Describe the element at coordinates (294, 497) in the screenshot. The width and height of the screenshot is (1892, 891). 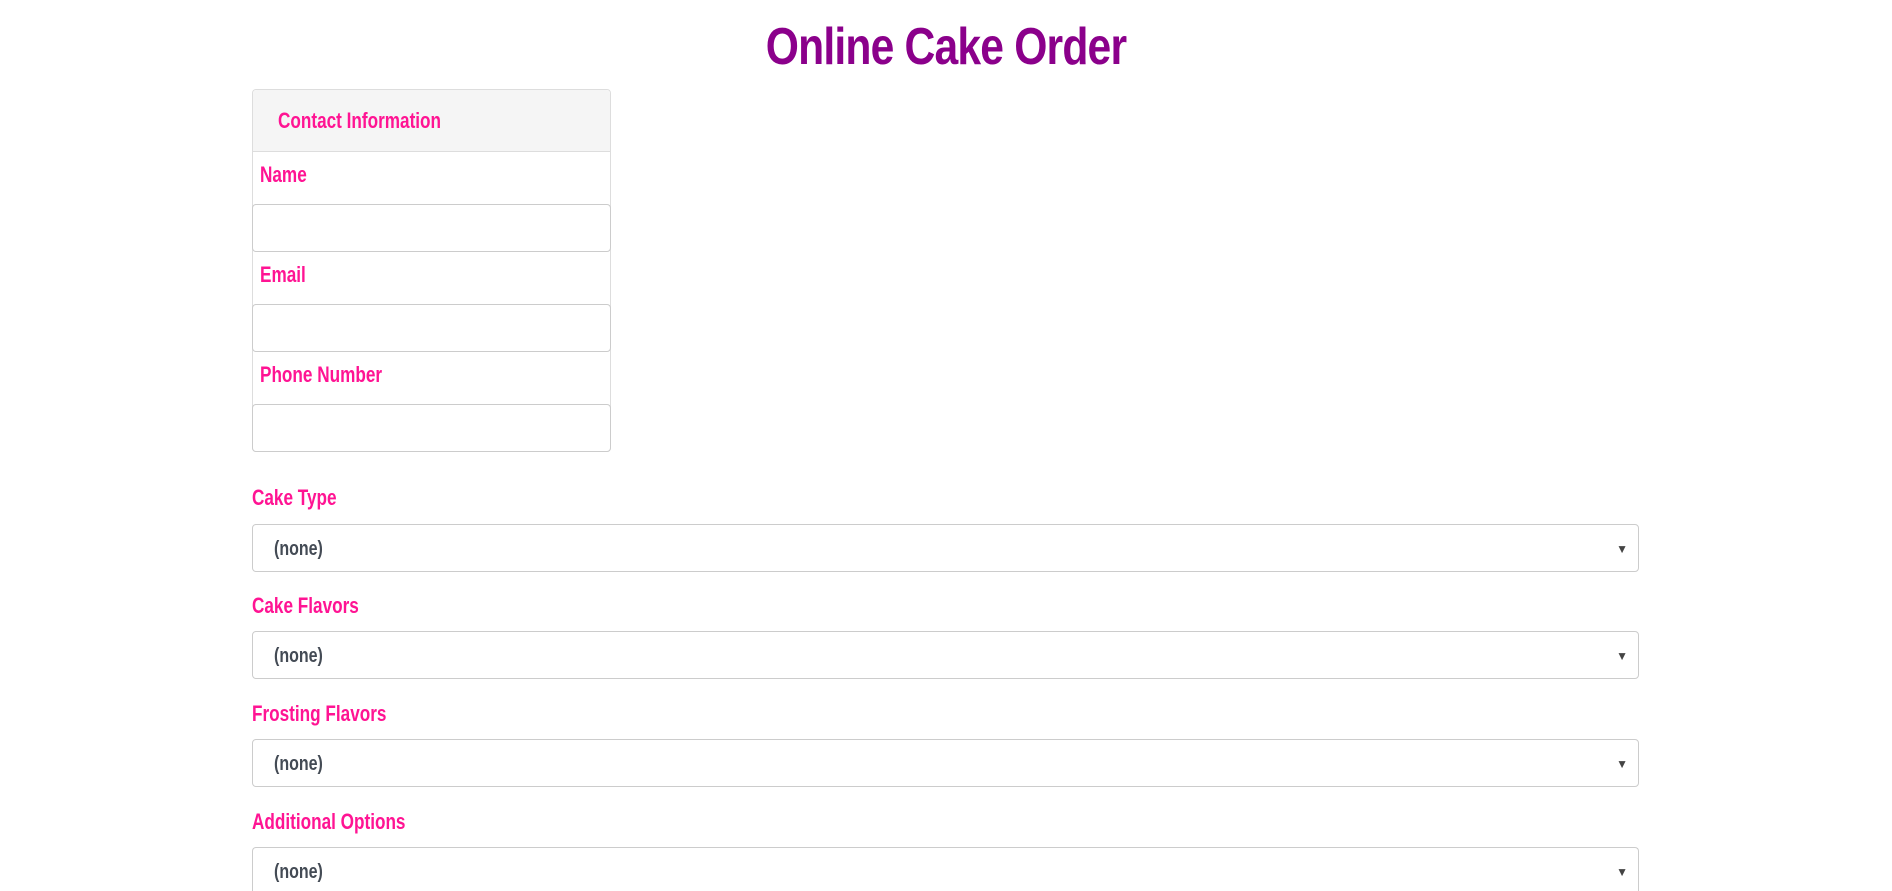
I see `cake-type-label: Cake Type` at that location.